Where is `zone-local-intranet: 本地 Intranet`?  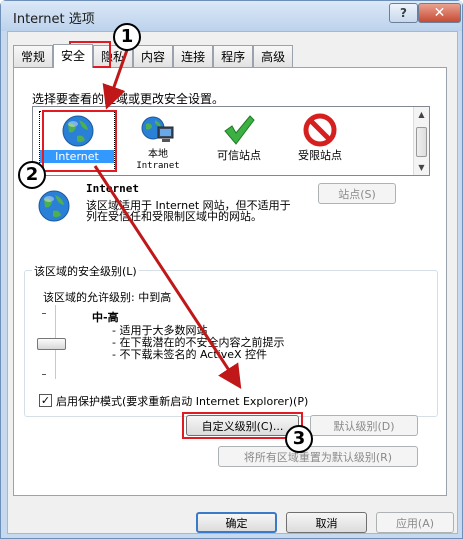
zone-local-intranet: 本地 Intranet is located at coordinates (158, 141).